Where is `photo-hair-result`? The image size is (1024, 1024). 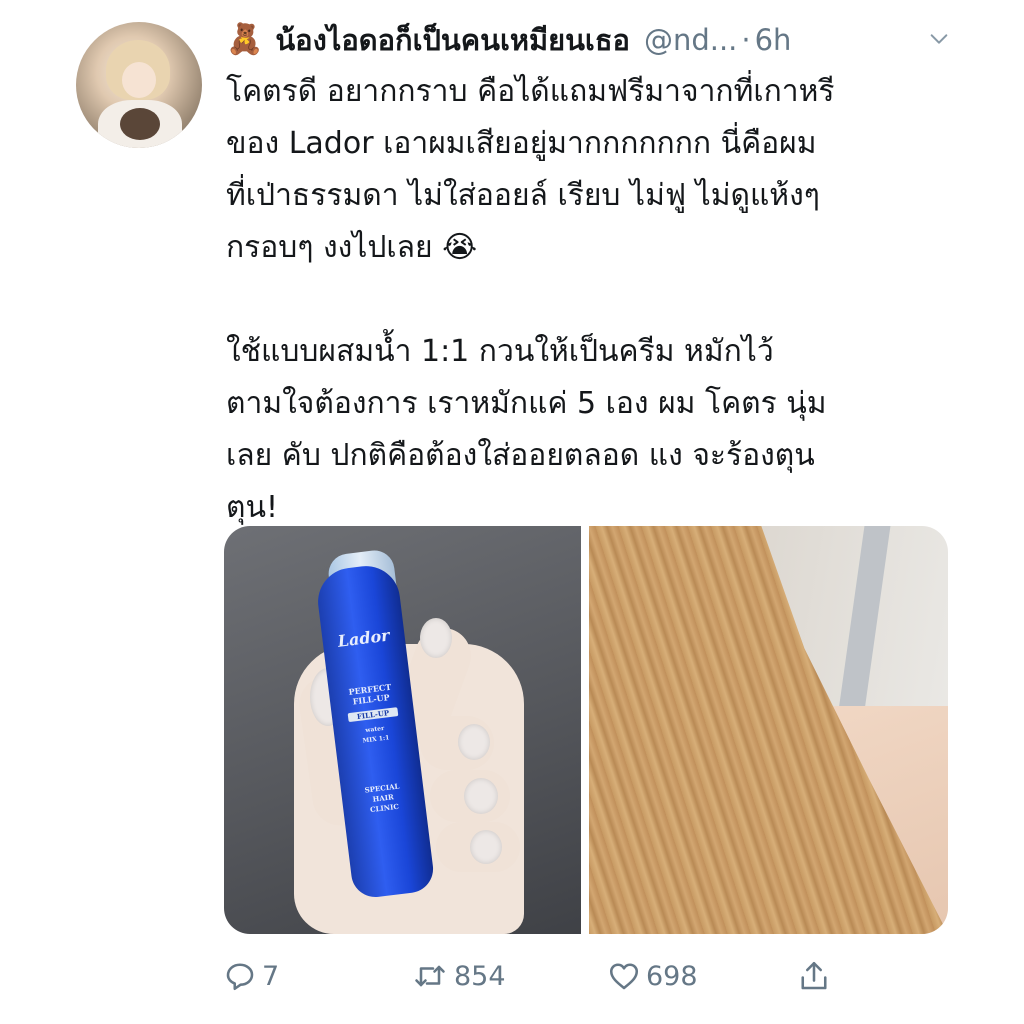
photo-hair-result is located at coordinates (768, 730).